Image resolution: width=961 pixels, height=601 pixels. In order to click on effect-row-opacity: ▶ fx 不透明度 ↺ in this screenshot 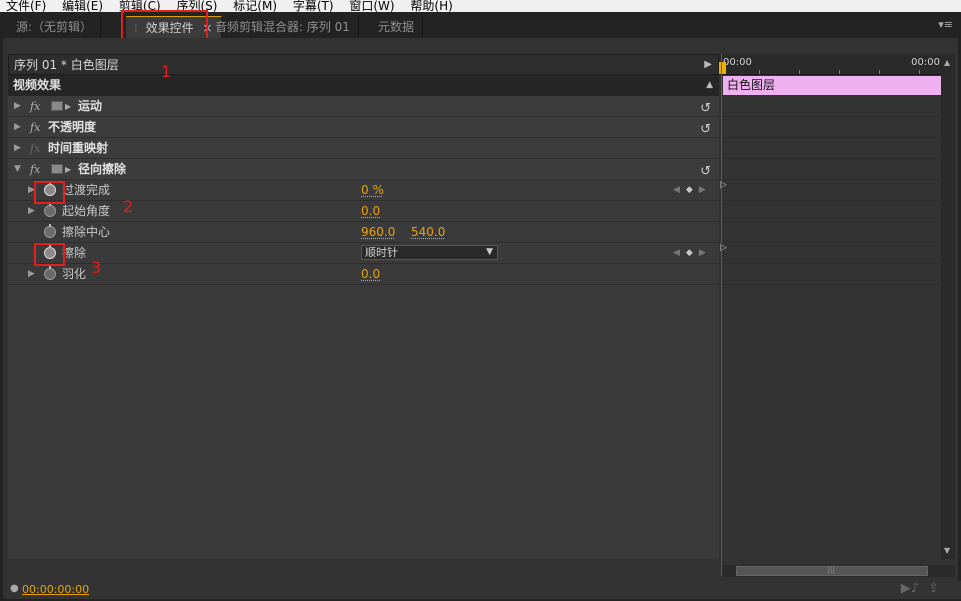, I will do `click(363, 127)`.